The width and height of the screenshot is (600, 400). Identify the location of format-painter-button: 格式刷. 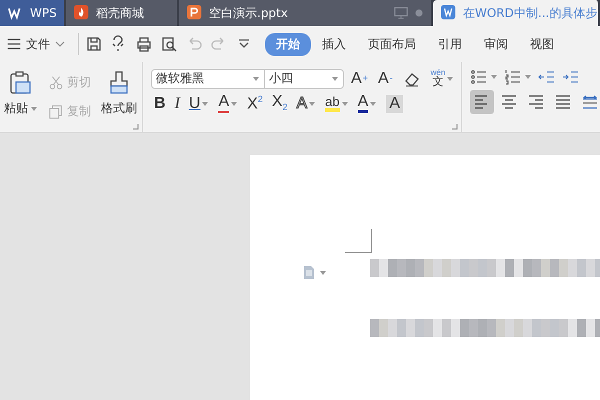
(119, 97).